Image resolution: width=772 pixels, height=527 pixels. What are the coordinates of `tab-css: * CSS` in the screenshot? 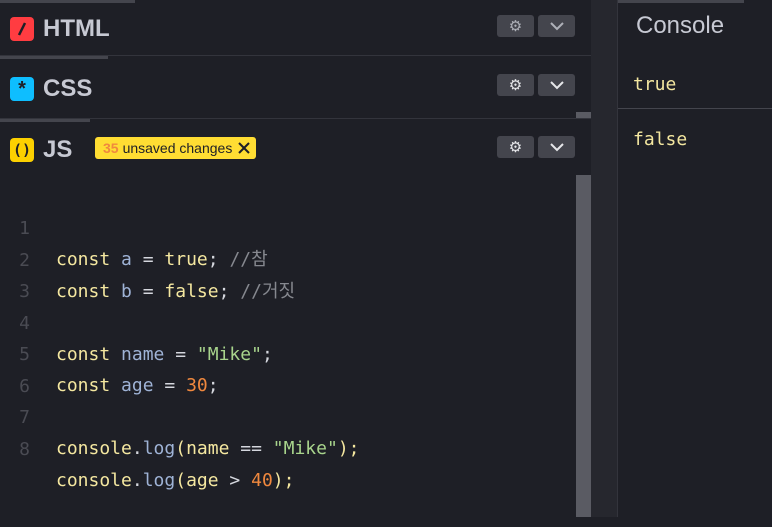 It's located at (54, 87).